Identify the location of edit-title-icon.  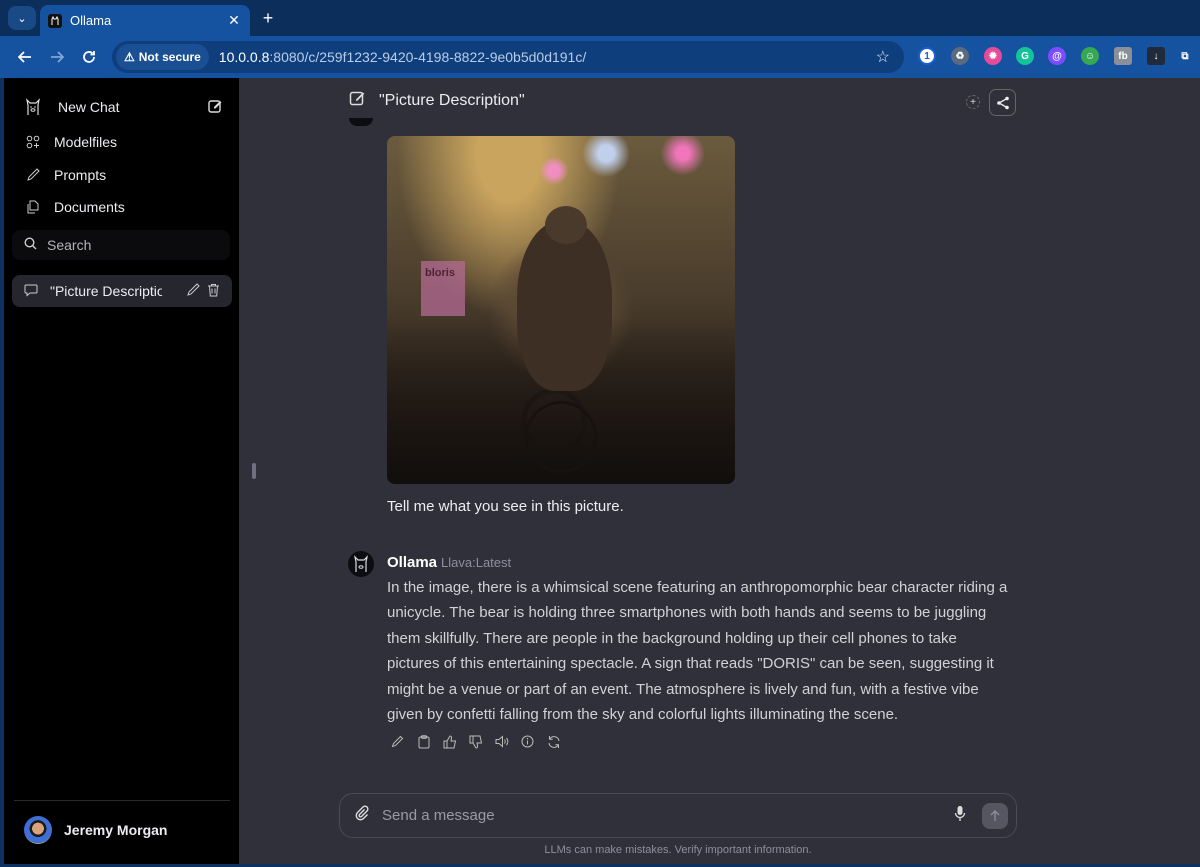
(357, 100).